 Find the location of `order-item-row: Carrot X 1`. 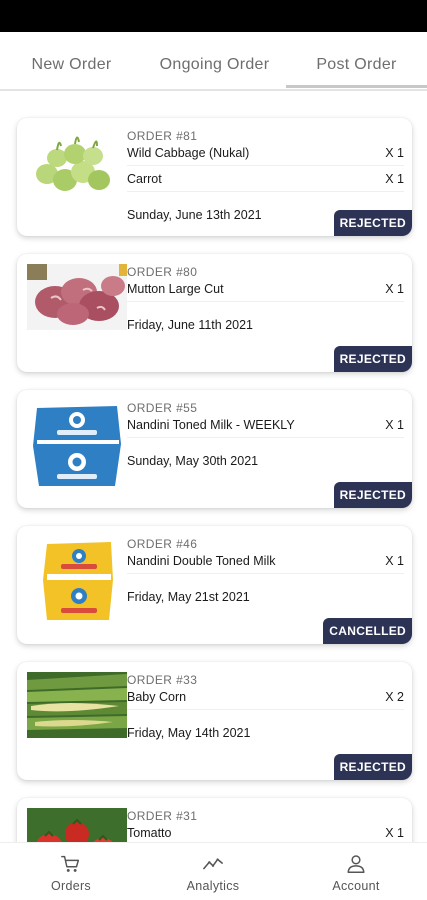

order-item-row: Carrot X 1 is located at coordinates (265, 180).